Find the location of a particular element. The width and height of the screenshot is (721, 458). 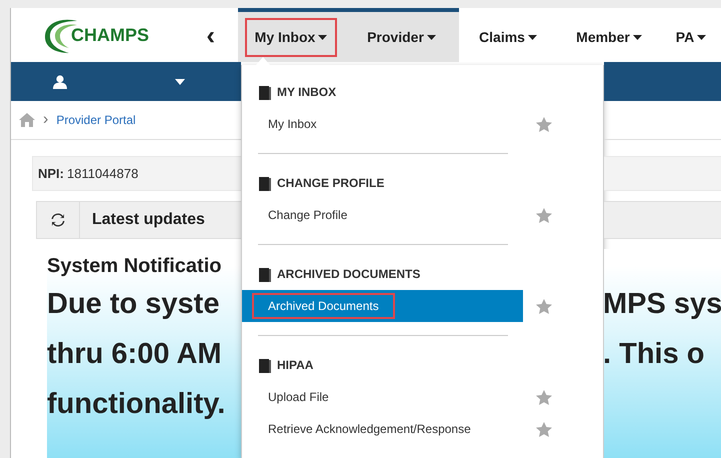

breadcrumb-link: Provider Portal is located at coordinates (96, 120).